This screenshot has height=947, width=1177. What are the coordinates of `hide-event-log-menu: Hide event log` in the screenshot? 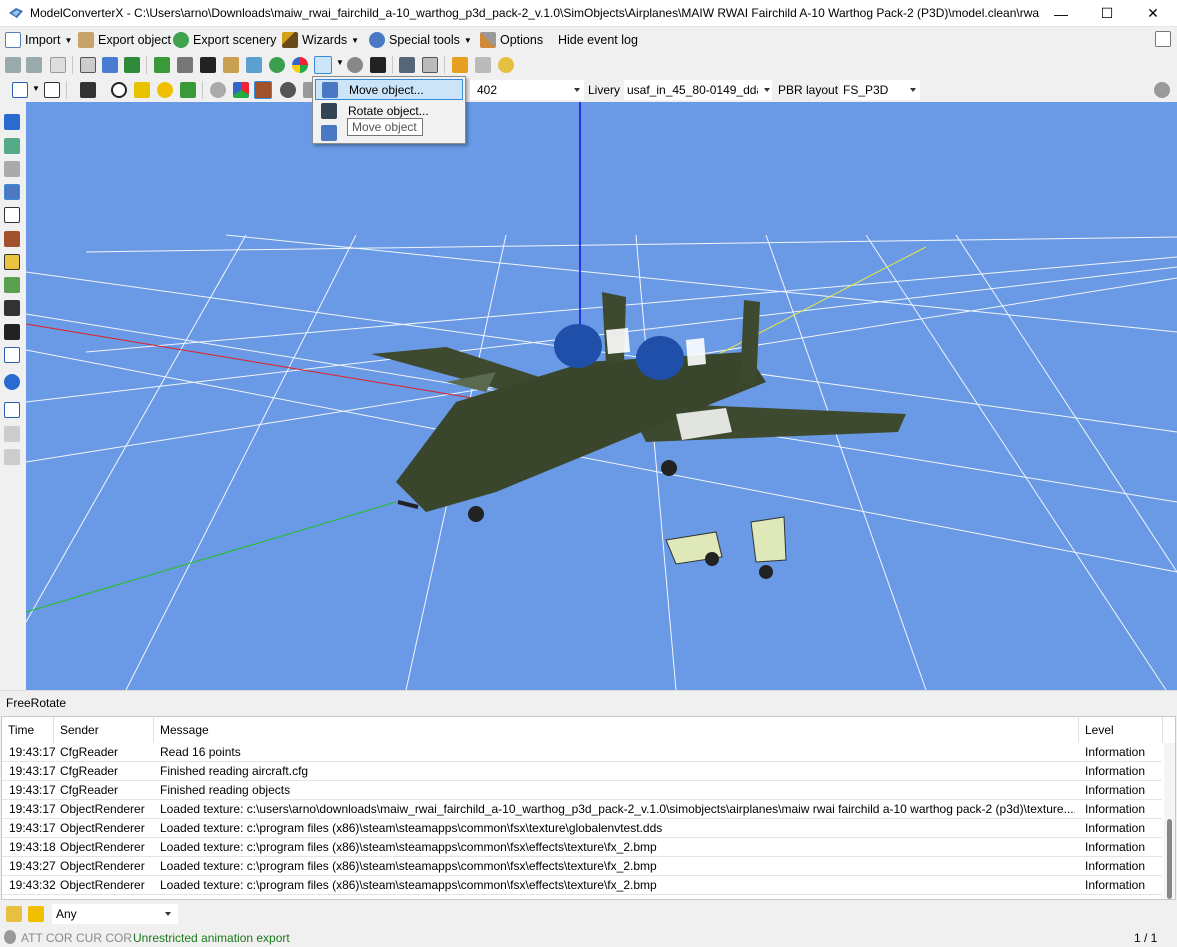 It's located at (598, 40).